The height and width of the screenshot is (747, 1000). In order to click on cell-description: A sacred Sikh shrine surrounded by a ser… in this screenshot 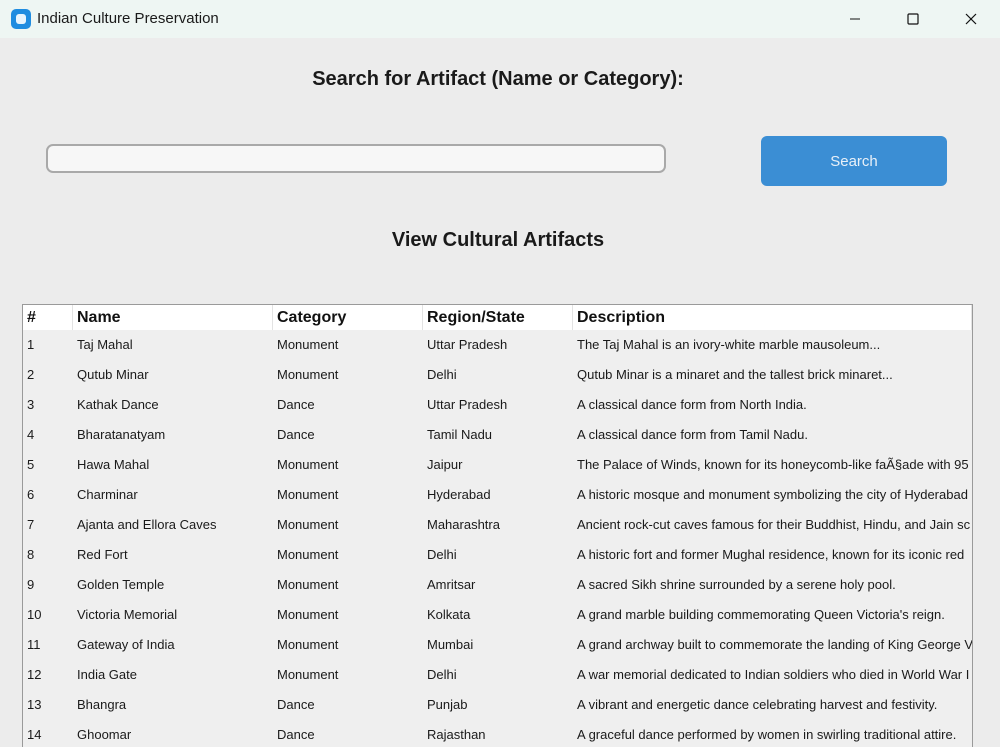, I will do `click(736, 584)`.